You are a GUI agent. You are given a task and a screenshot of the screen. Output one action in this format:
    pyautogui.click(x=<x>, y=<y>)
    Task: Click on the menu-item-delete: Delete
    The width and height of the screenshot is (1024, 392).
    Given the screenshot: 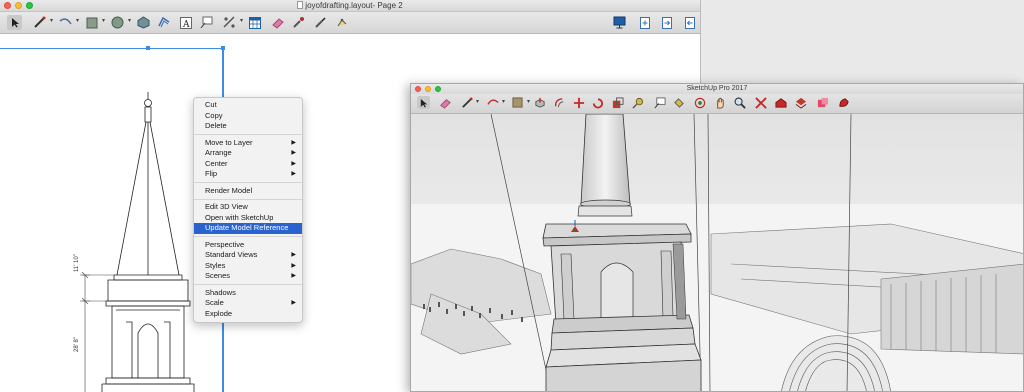 What is the action you would take?
    pyautogui.click(x=248, y=126)
    